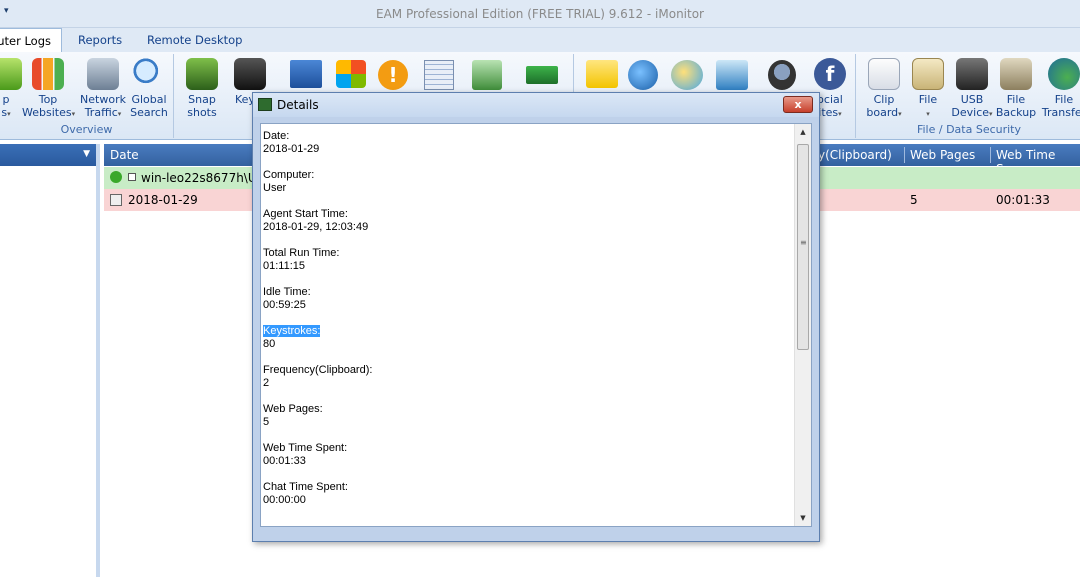  Describe the element at coordinates (798, 104) in the screenshot. I see `close-button: x` at that location.